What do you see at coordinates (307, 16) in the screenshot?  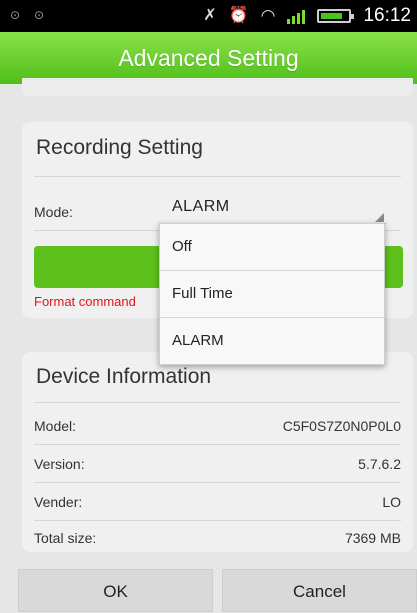 I see `status-right-icons: ✗ ⏰ ◠ 16:12` at bounding box center [307, 16].